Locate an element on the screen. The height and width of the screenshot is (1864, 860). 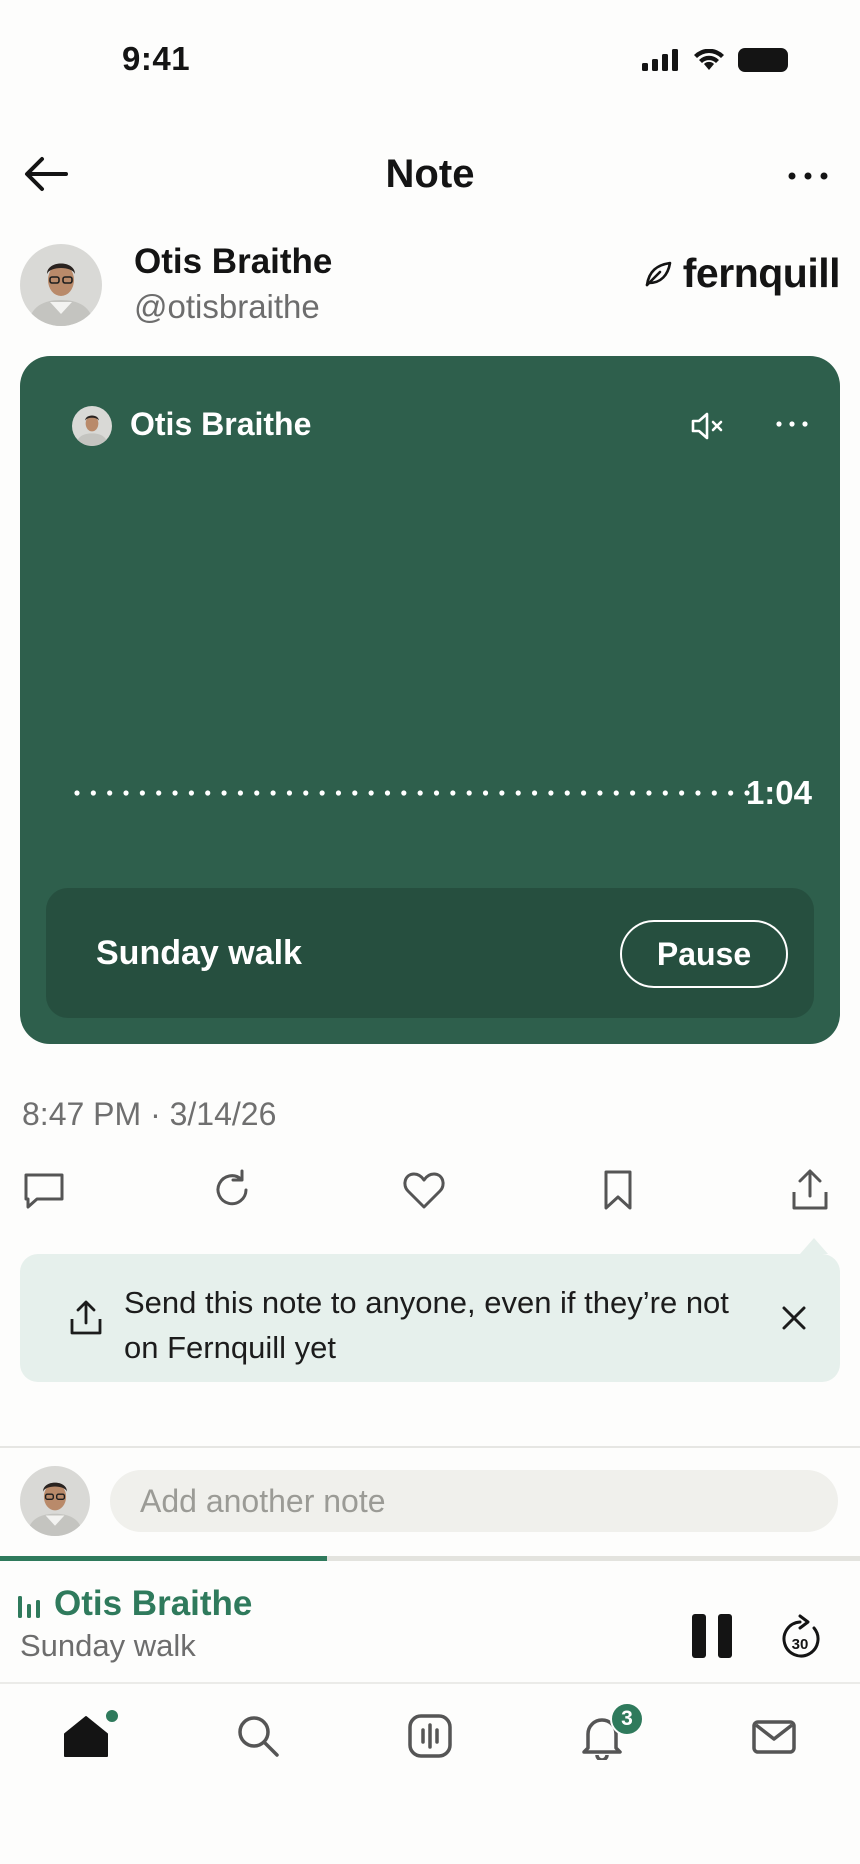
skip-forward-30-icon: 30 is located at coordinates (800, 1636).